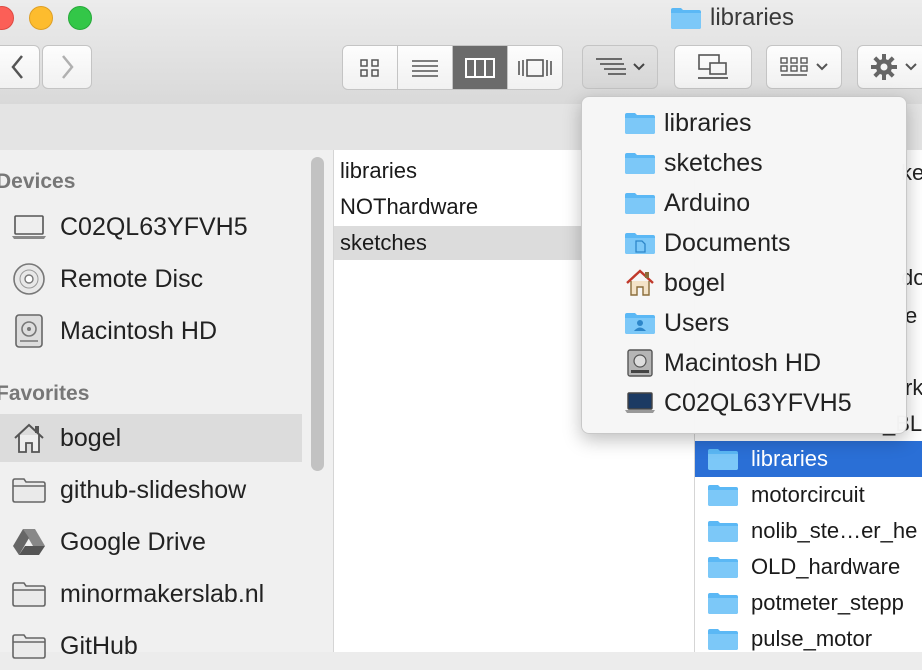 The height and width of the screenshot is (670, 922). I want to click on sidebar-item-label: C02QL63YFVH5, so click(154, 226).